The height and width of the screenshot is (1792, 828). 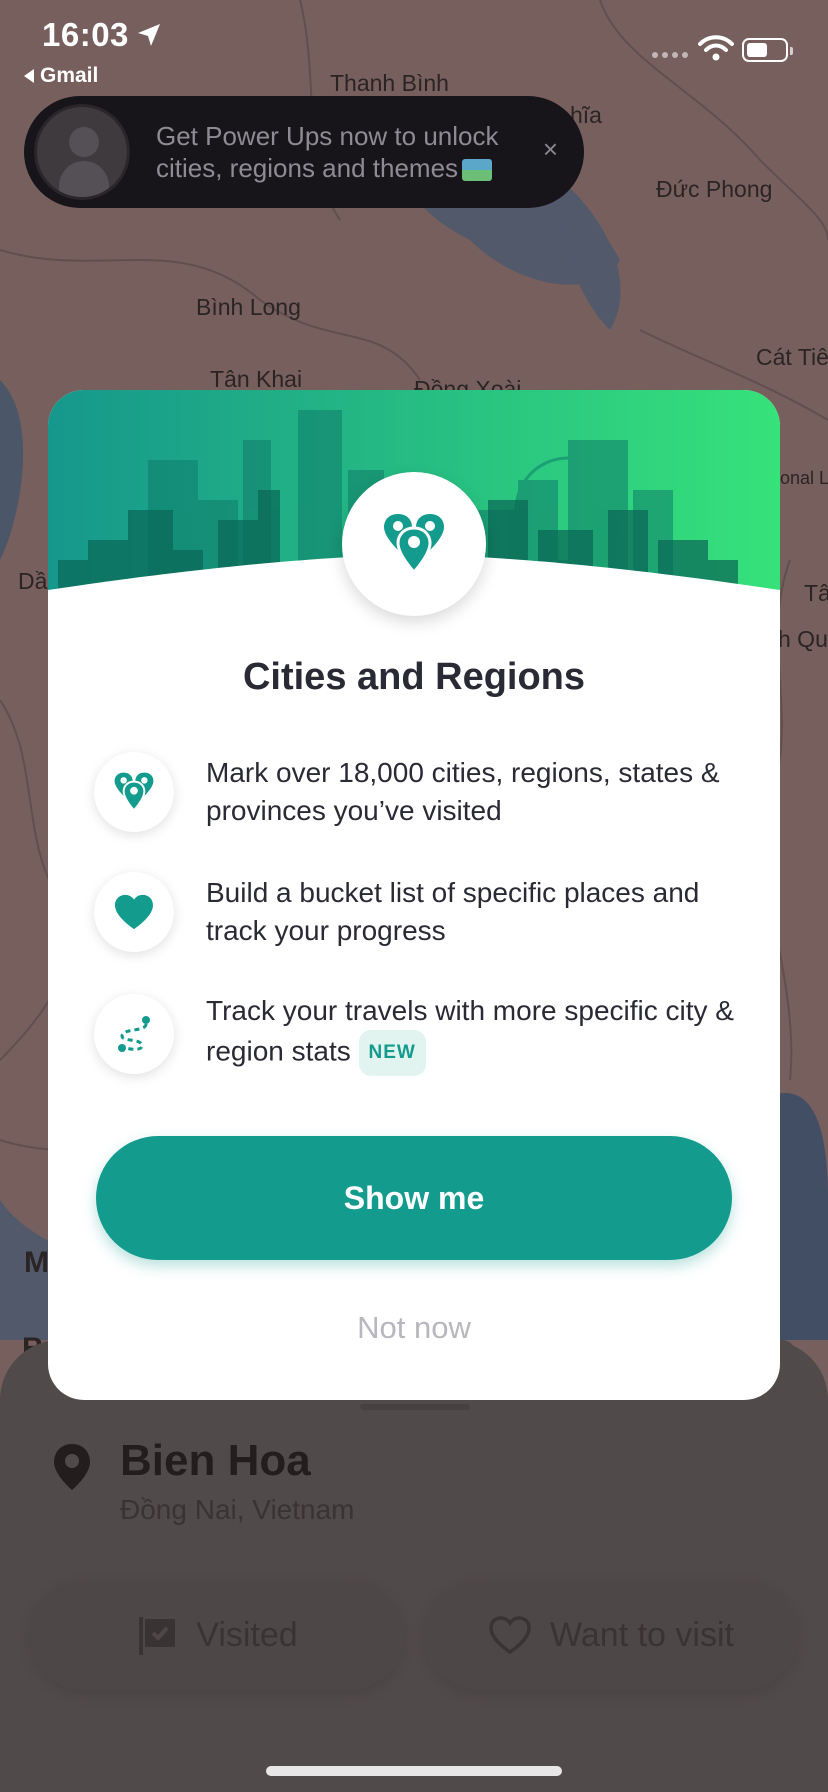 What do you see at coordinates (767, 50) in the screenshot?
I see `battery-icon` at bounding box center [767, 50].